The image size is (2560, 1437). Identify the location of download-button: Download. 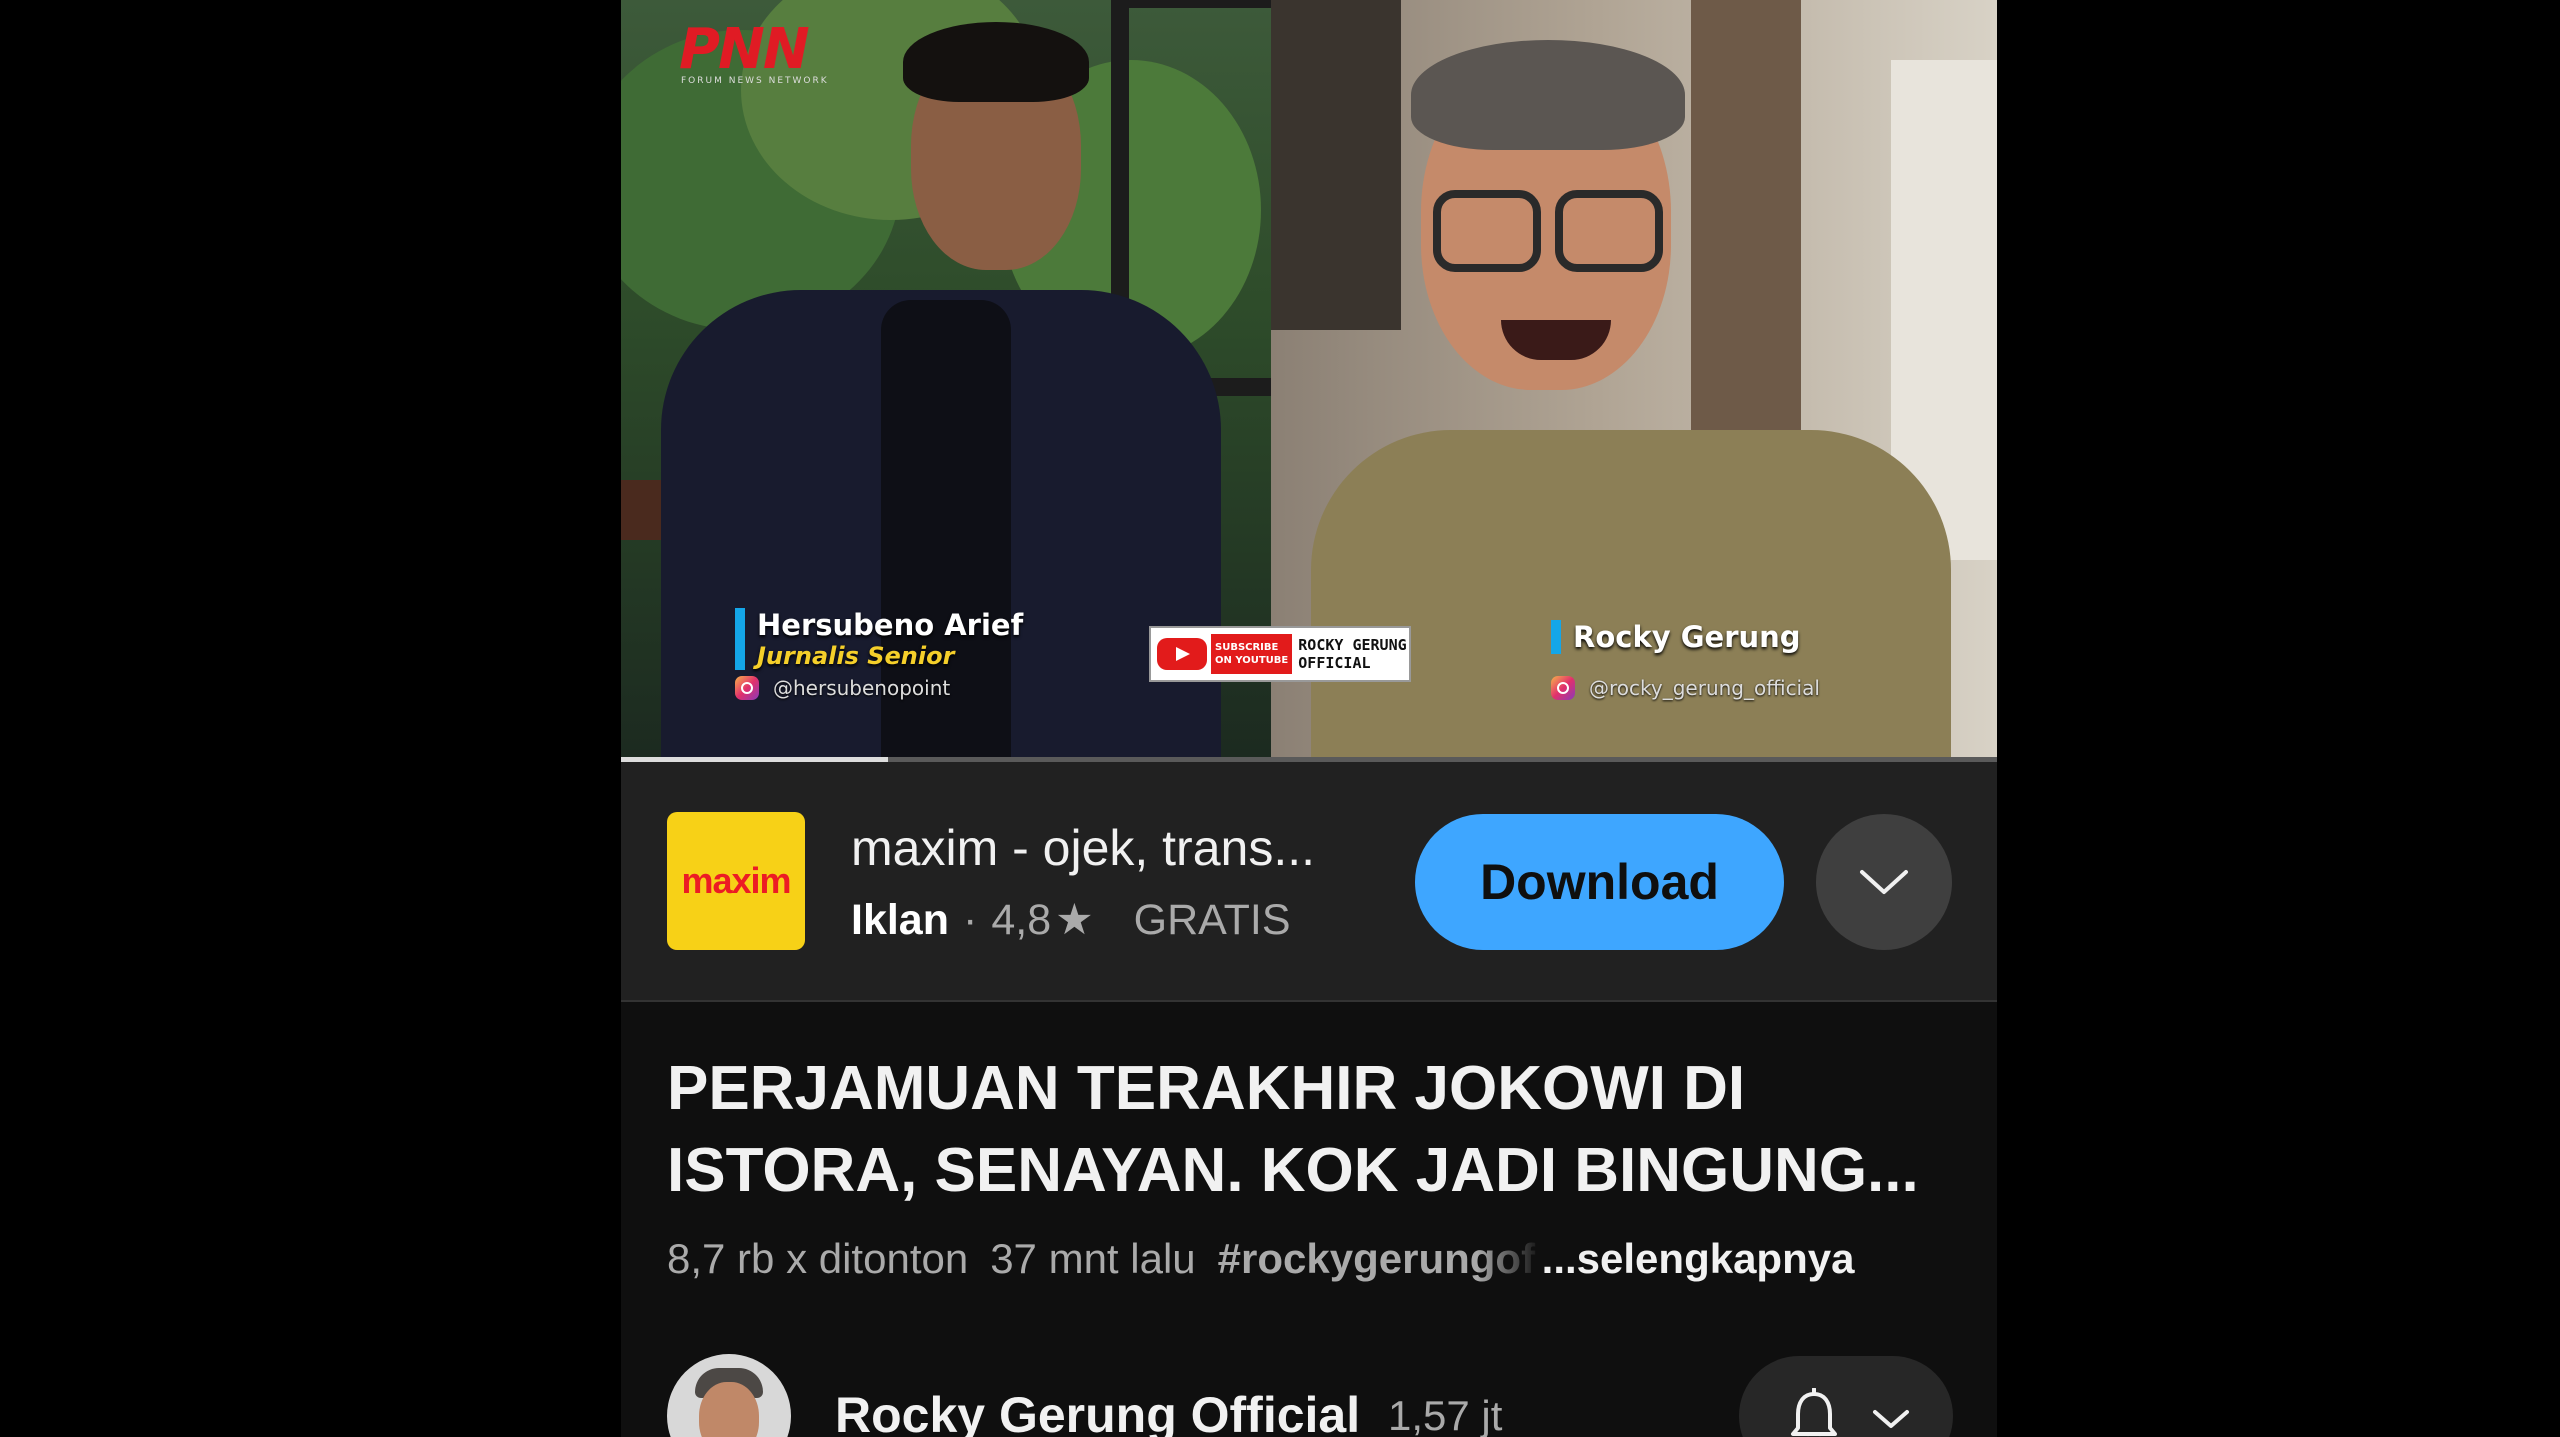
(1599, 882).